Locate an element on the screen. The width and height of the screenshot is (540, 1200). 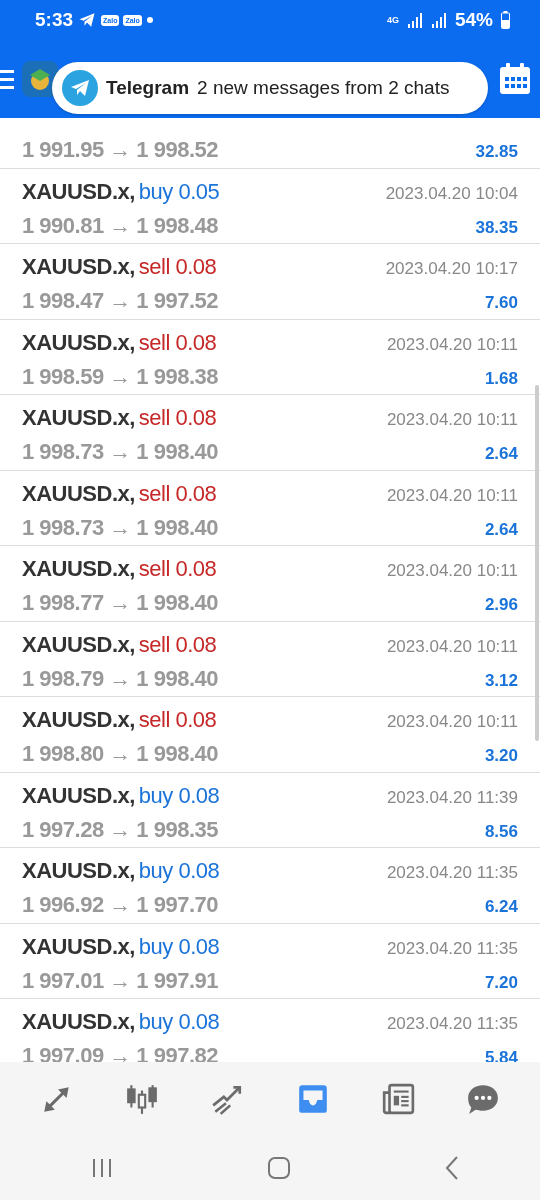
price-range: 1 998.80 → 1 998.40 is located at coordinates (120, 754).